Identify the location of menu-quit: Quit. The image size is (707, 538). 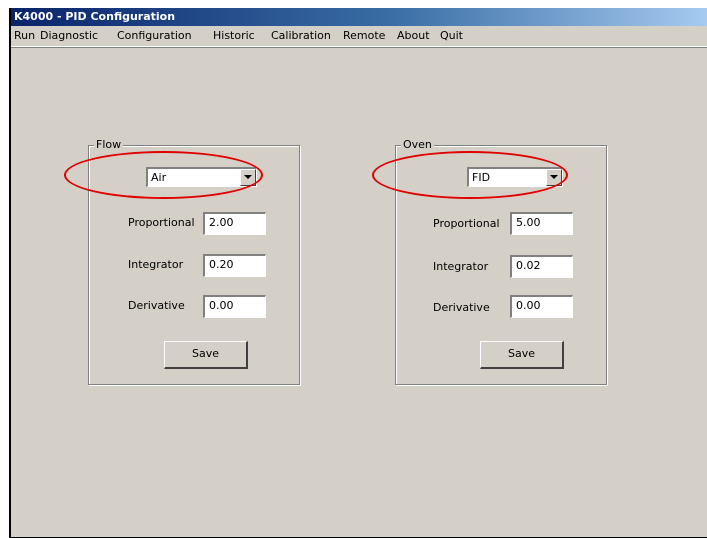
(451, 36).